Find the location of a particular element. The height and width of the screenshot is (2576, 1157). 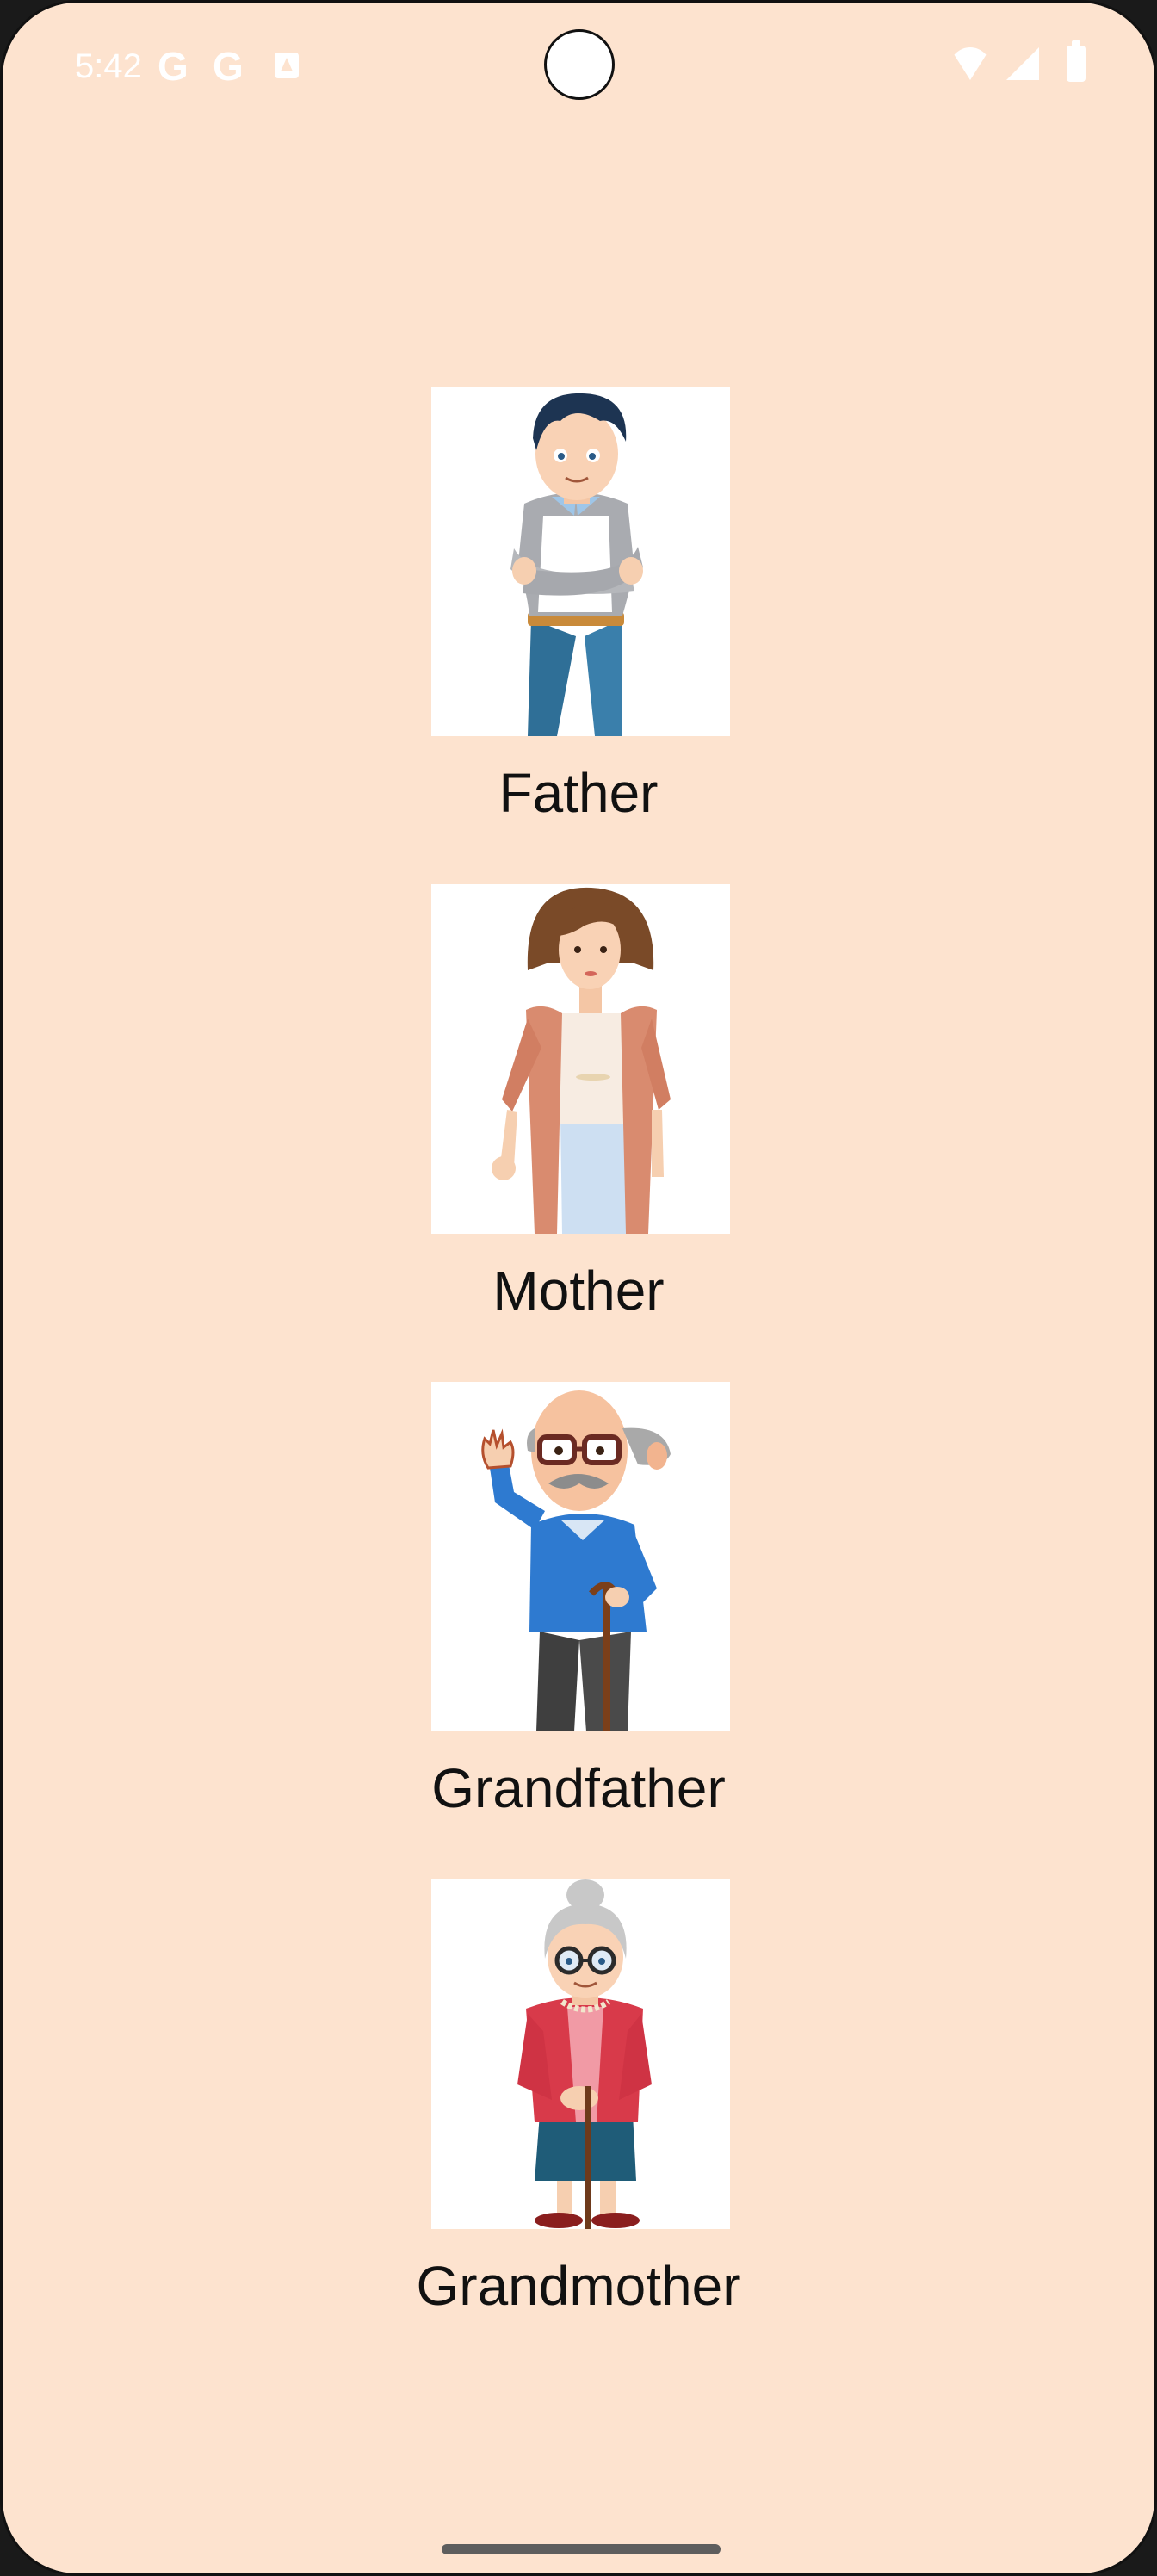

member-label: Grandfather is located at coordinates (579, 1788).